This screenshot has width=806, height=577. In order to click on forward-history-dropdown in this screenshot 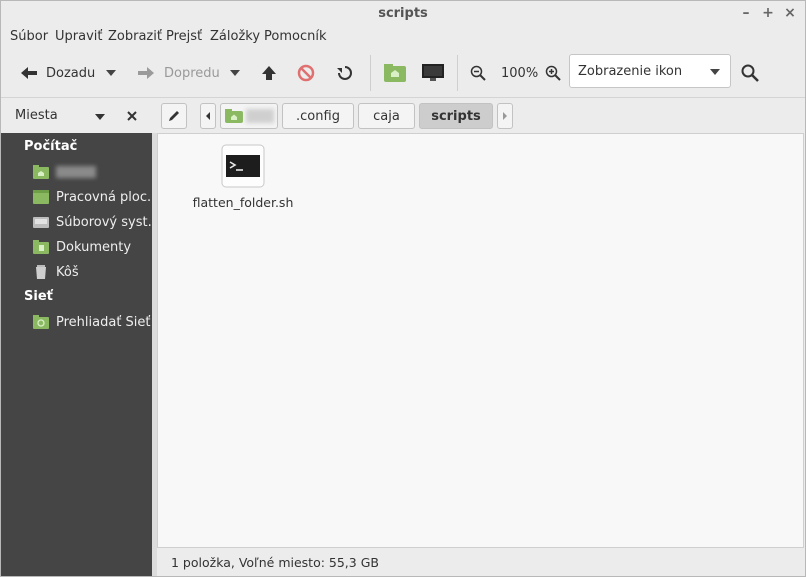, I will do `click(235, 73)`.